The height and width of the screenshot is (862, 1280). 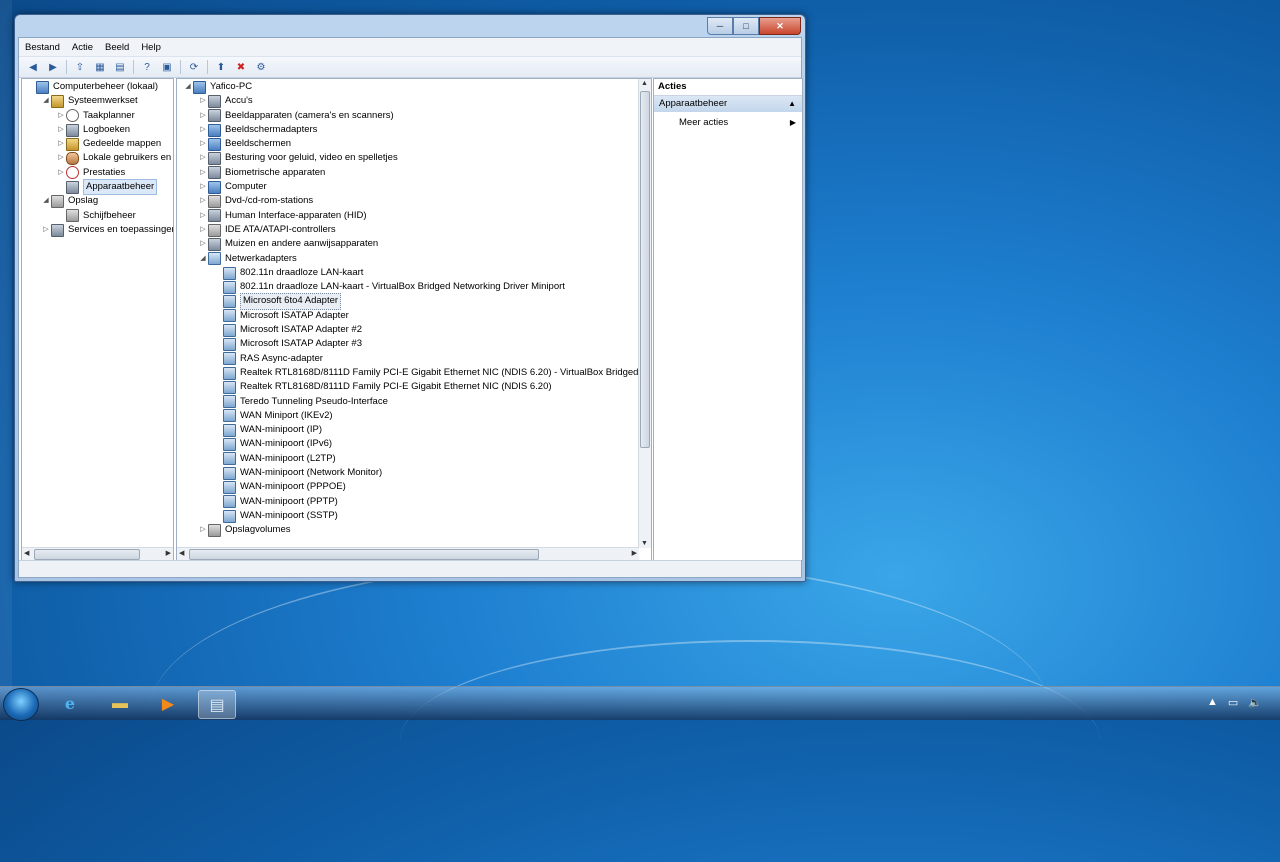 I want to click on tree-row: ▷ Accu's, so click(x=414, y=101).